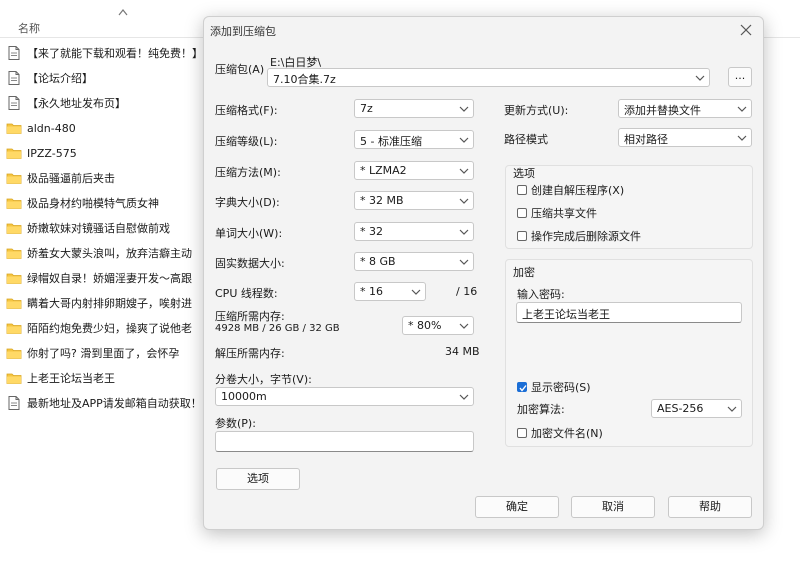 The image size is (800, 564). Describe the element at coordinates (378, 261) in the screenshot. I see `solid-value: * 8 GB` at that location.